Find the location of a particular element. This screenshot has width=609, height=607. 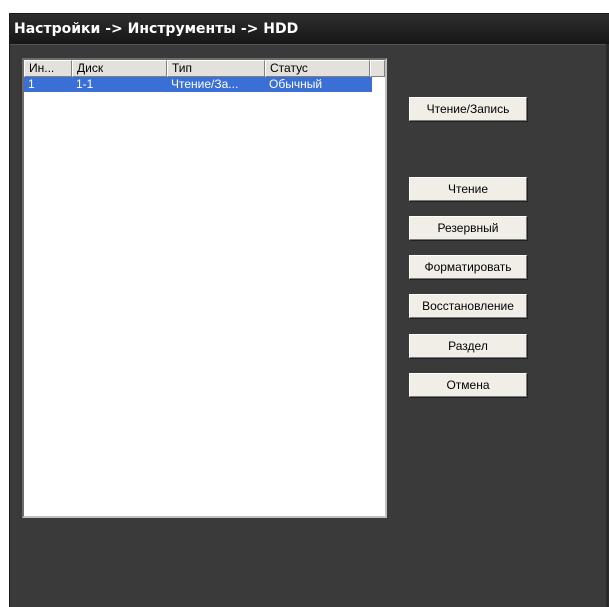

table-row: 1 1-1 Чтение/За... Обычный is located at coordinates (198, 84).